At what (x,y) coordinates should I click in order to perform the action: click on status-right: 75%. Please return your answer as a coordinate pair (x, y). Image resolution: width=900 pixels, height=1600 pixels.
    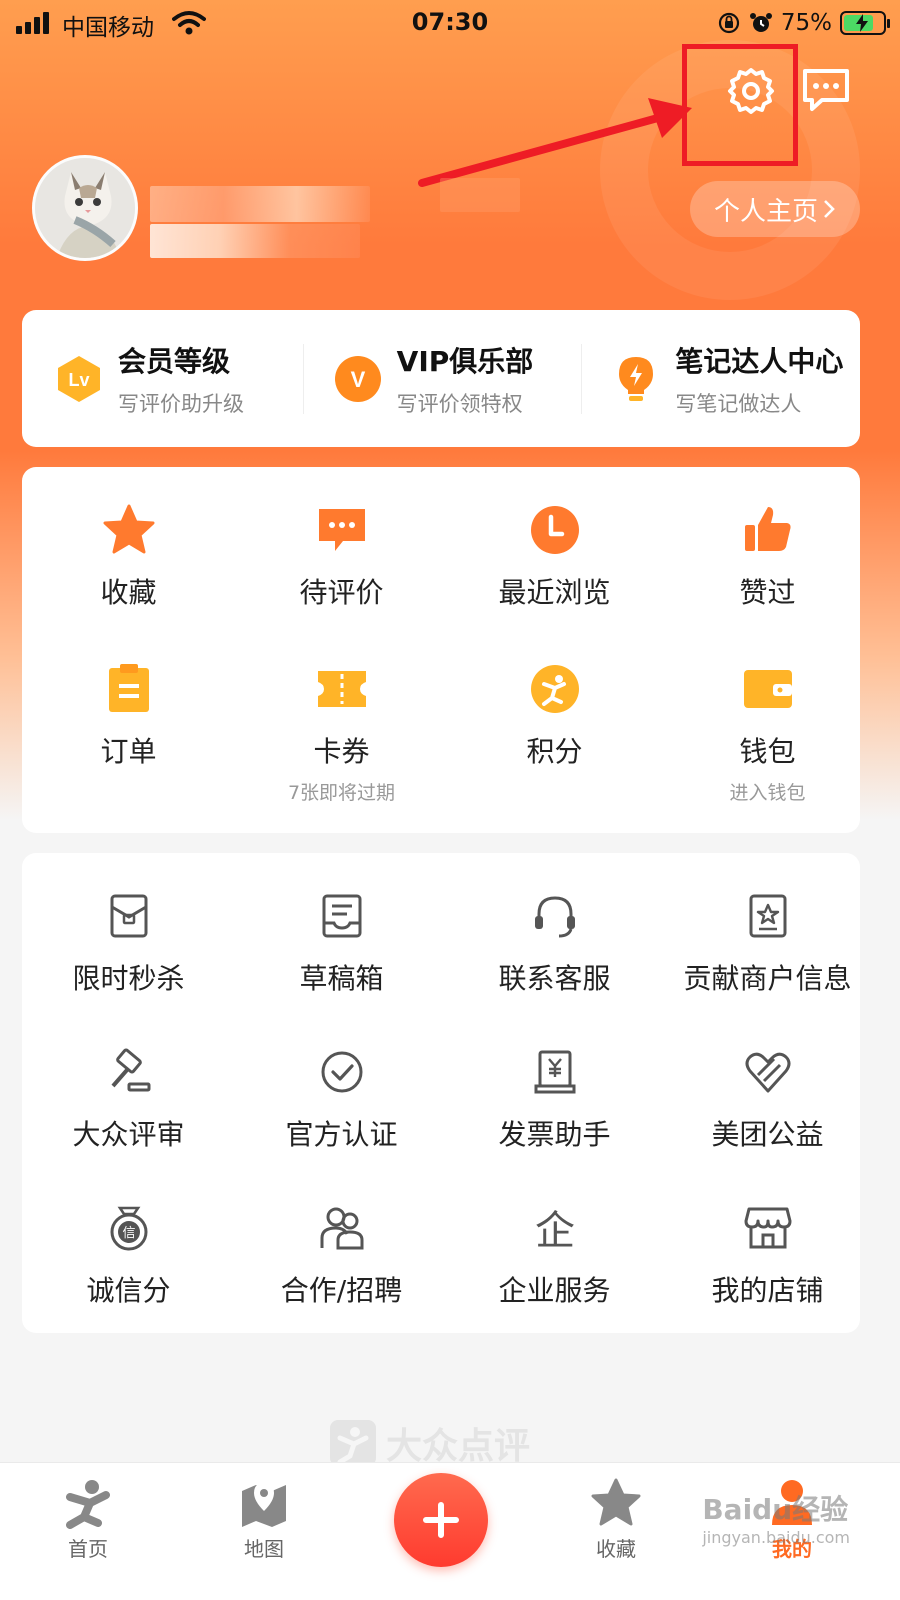
    Looking at the image, I should click on (803, 23).